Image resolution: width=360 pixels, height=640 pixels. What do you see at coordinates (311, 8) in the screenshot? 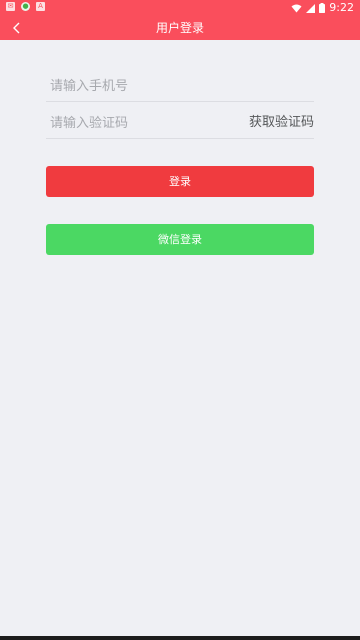
I see `signal-icon` at bounding box center [311, 8].